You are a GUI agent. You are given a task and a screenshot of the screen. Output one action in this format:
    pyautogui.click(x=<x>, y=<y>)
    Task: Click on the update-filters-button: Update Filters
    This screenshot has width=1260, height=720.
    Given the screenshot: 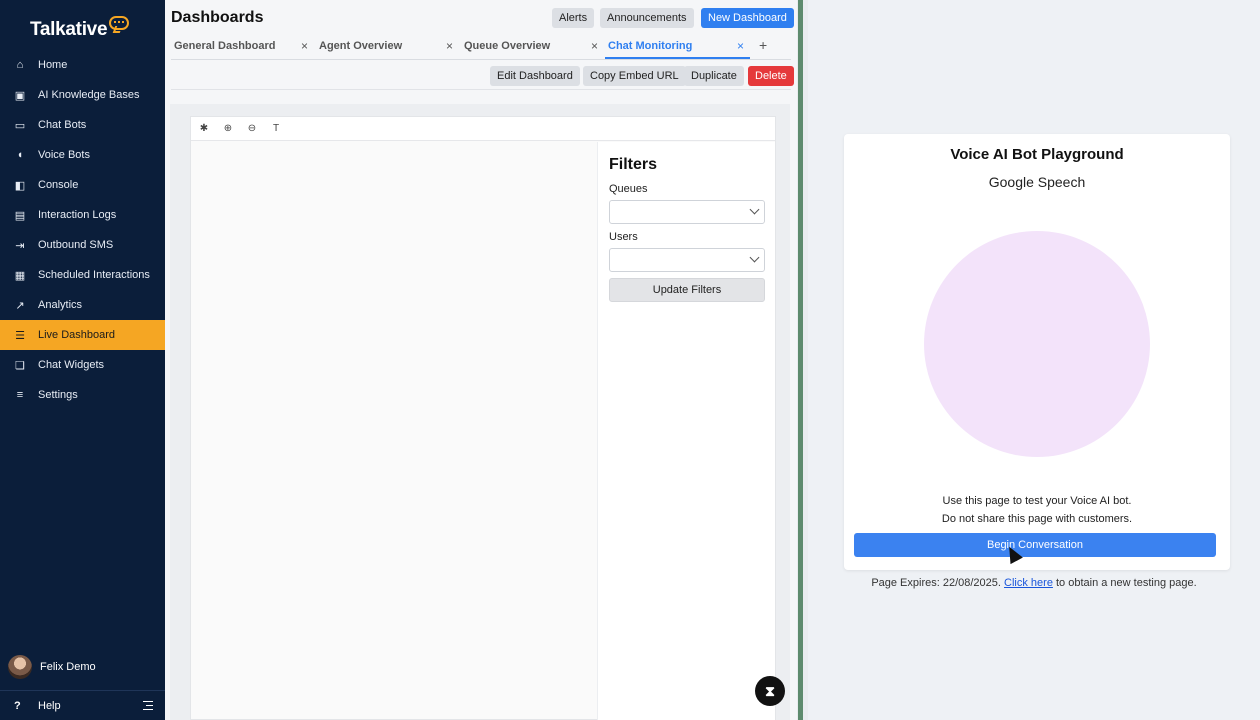 What is the action you would take?
    pyautogui.click(x=687, y=290)
    